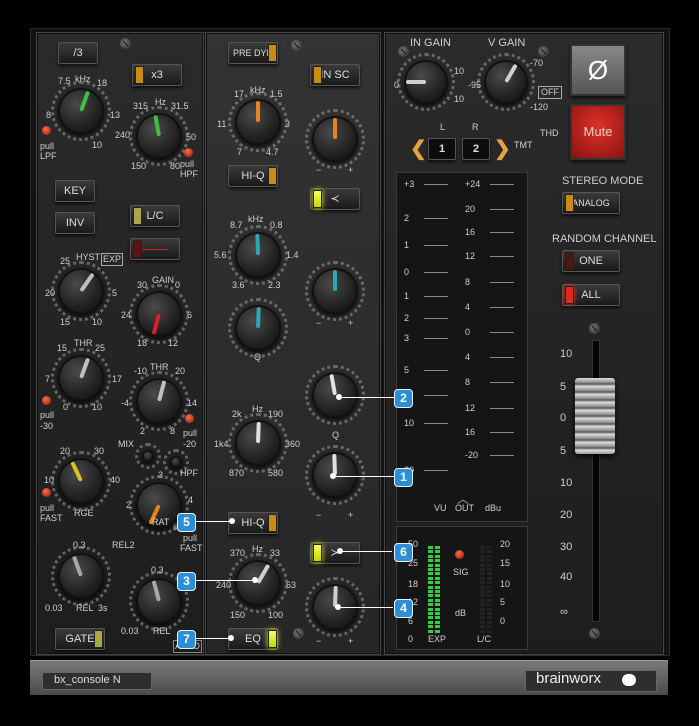  Describe the element at coordinates (407, 370) in the screenshot. I see `vu-left-tick-label: 5` at that location.